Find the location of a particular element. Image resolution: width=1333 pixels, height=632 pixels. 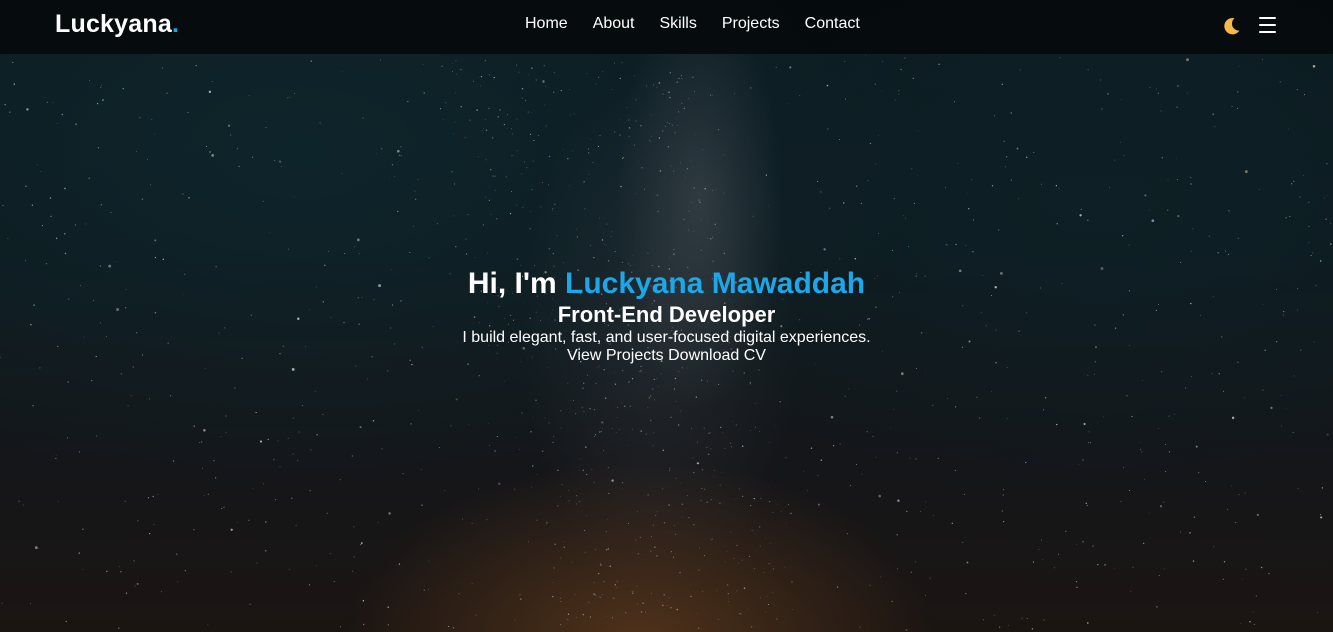

nav-link-contact: Contact is located at coordinates (832, 24).